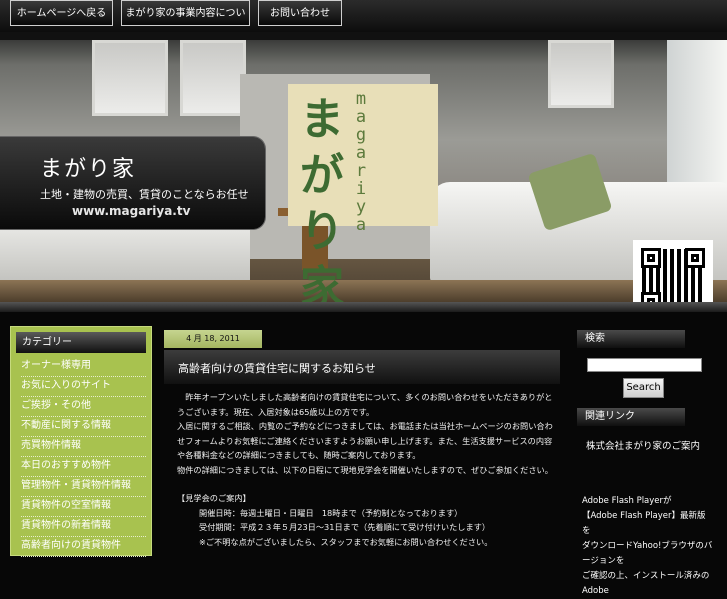 The image size is (727, 599). Describe the element at coordinates (83, 406) in the screenshot. I see `category-item: ご挨拶・その他` at that location.